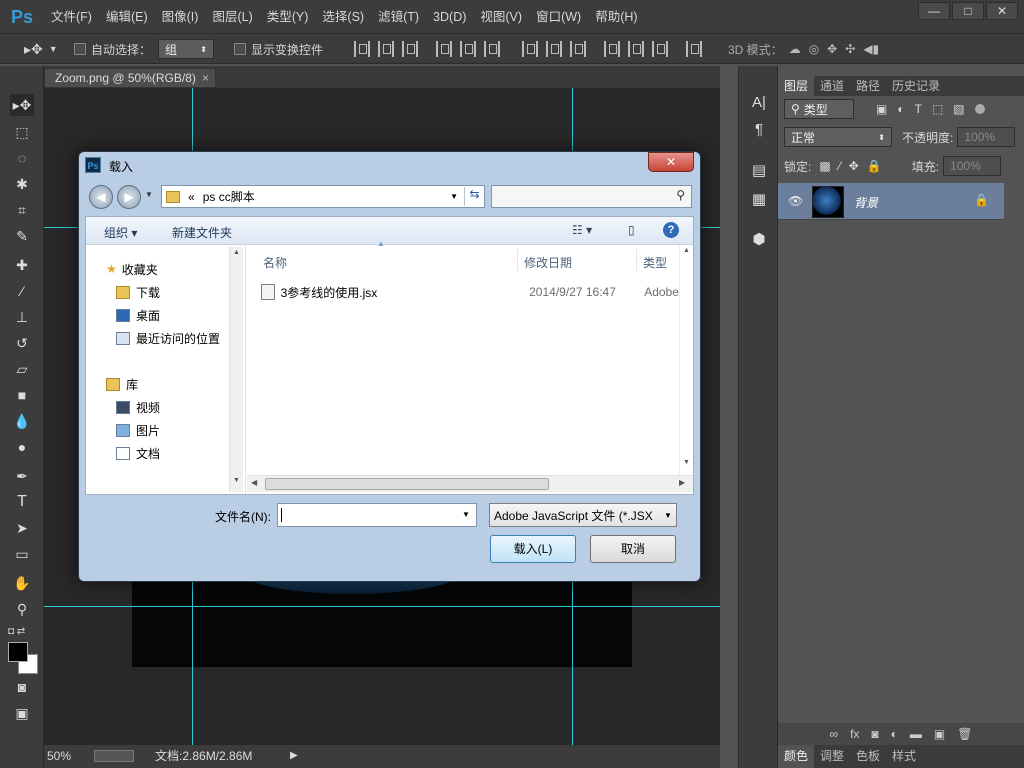 Image resolution: width=1024 pixels, height=768 pixels. Describe the element at coordinates (22, 395) in the screenshot. I see `gradient-tool-icon: ■` at that location.